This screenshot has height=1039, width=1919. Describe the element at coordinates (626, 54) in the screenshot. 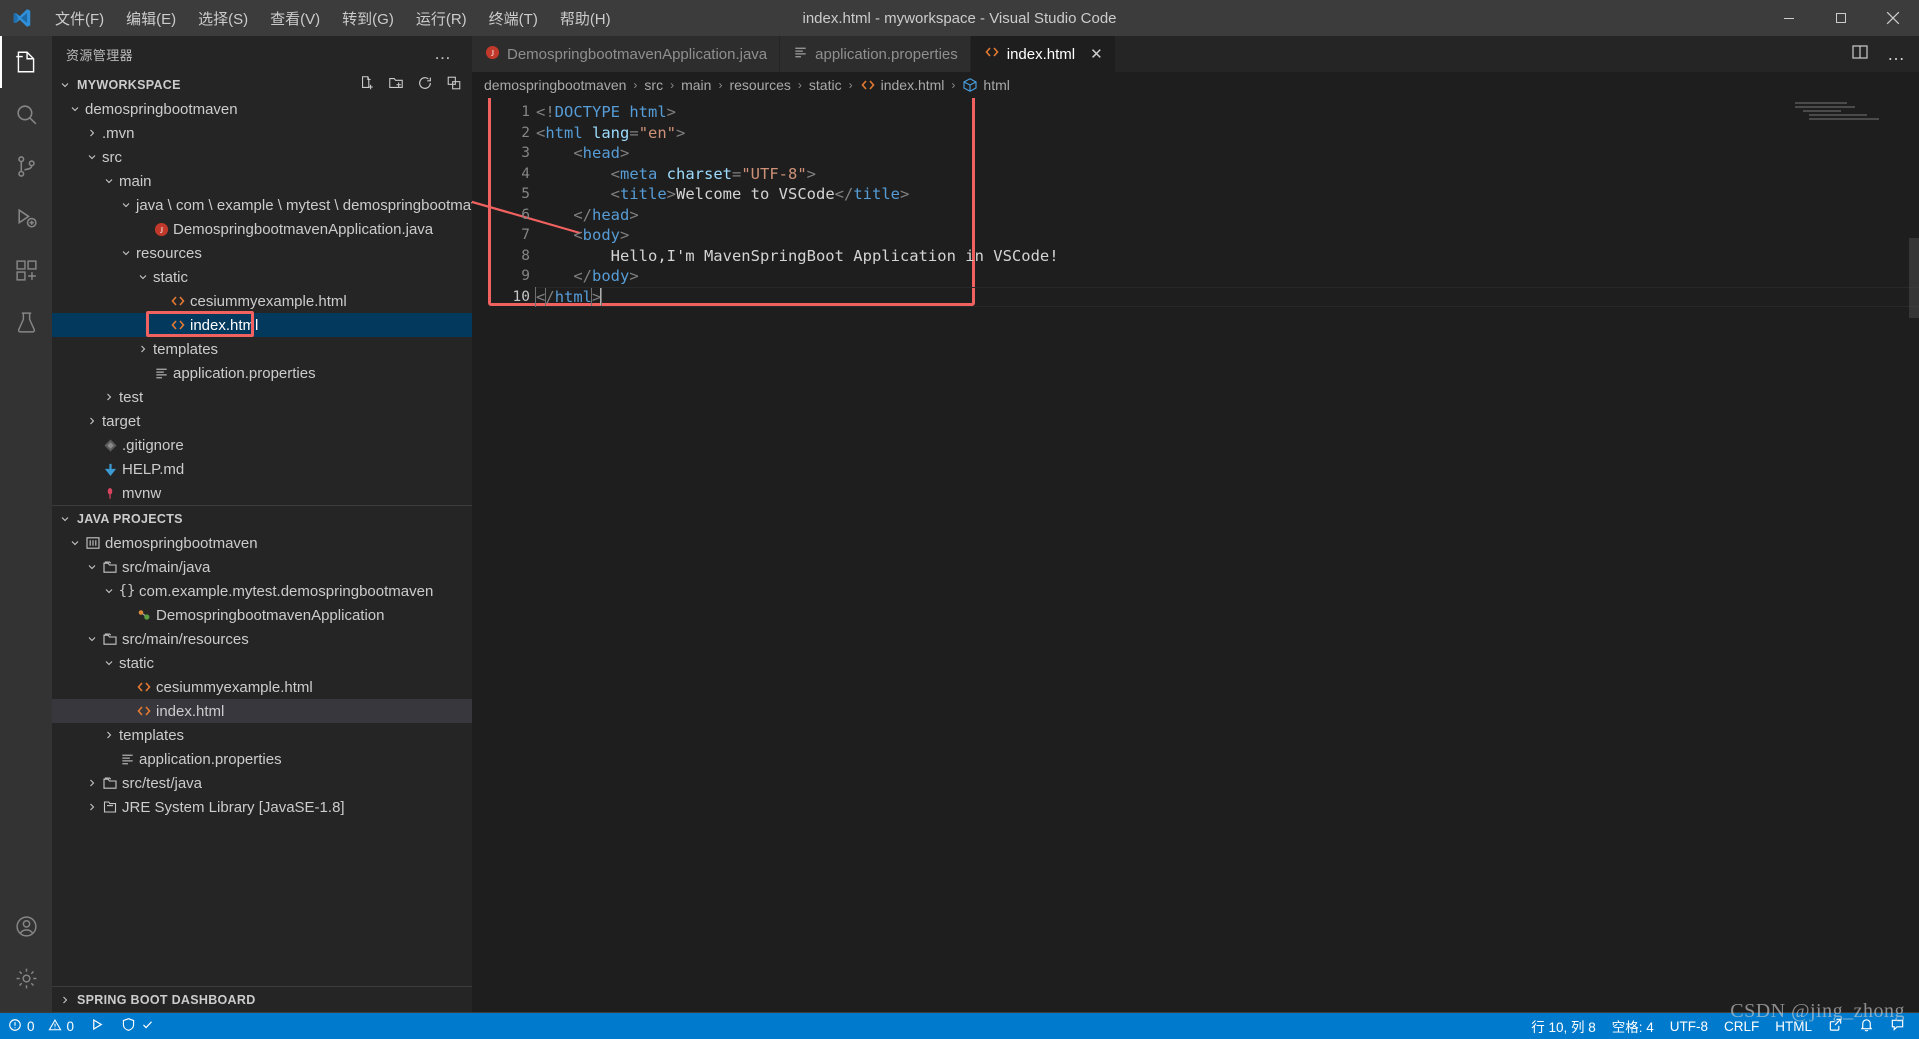

I see `tab-demospringbootmavenapplication-java: J DemospringbootmavenApplication.java` at that location.